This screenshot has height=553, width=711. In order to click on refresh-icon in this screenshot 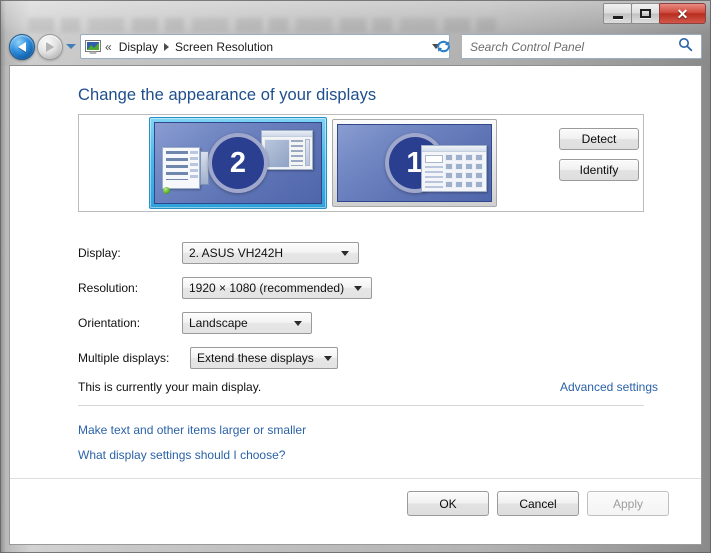, I will do `click(443, 46)`.